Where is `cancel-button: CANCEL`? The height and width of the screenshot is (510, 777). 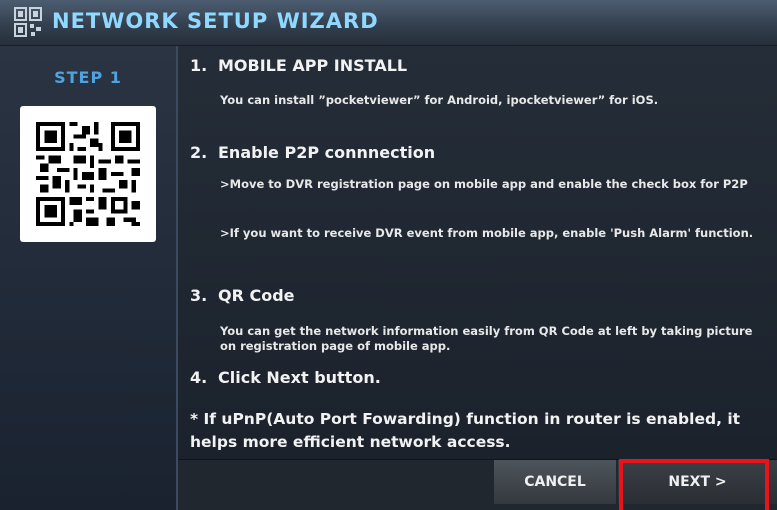
cancel-button: CANCEL is located at coordinates (555, 482).